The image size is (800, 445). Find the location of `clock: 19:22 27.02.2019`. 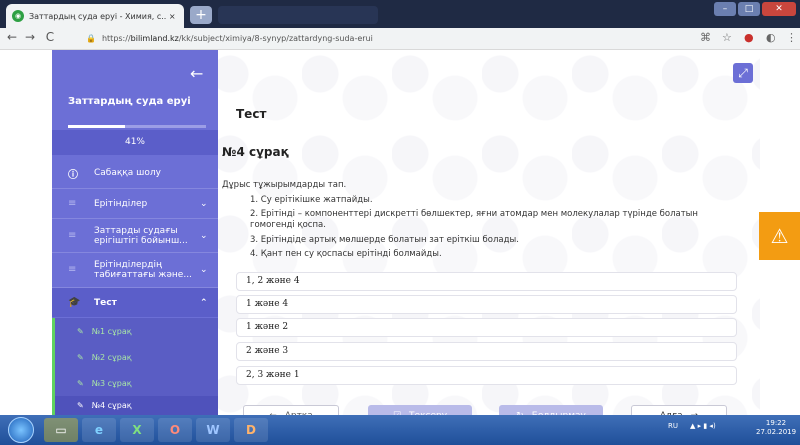

clock: 19:22 27.02.2019 is located at coordinates (776, 428).